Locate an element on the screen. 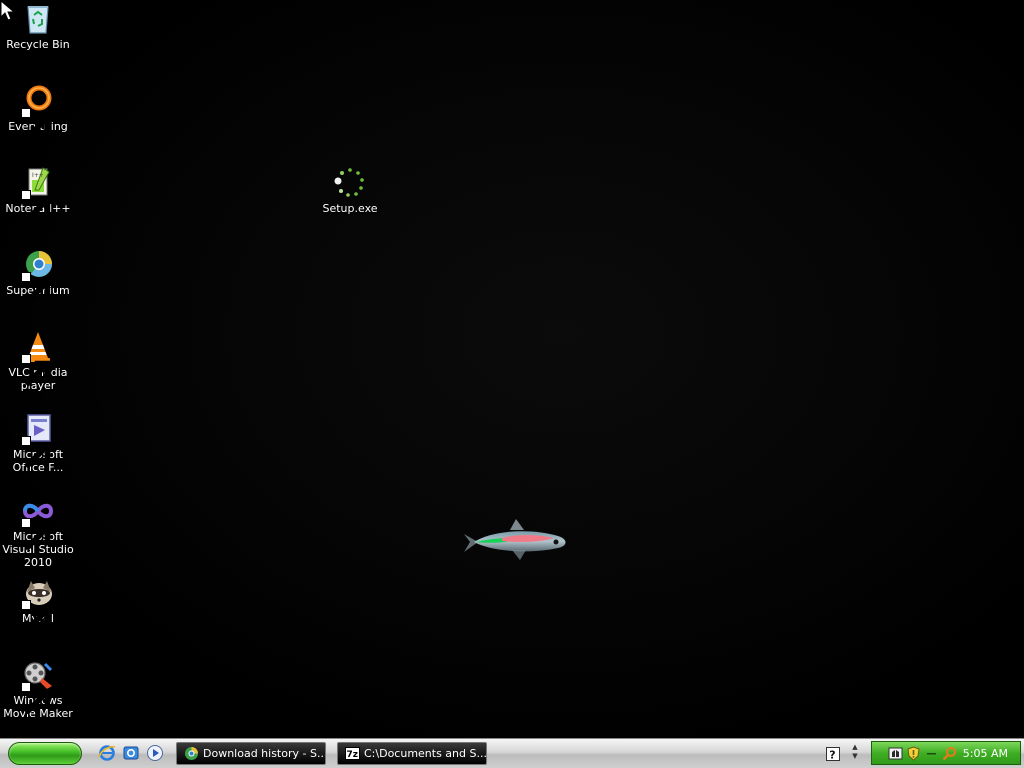  neon-tetra-fish-image is located at coordinates (515, 539).